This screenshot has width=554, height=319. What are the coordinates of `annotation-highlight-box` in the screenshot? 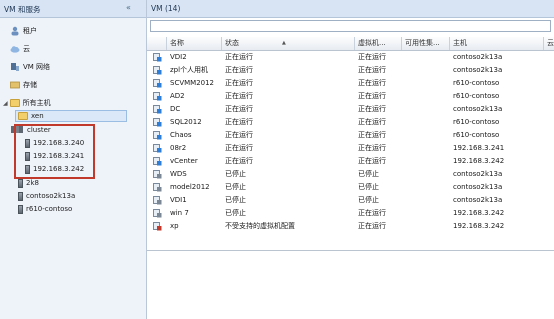 It's located at (54, 151).